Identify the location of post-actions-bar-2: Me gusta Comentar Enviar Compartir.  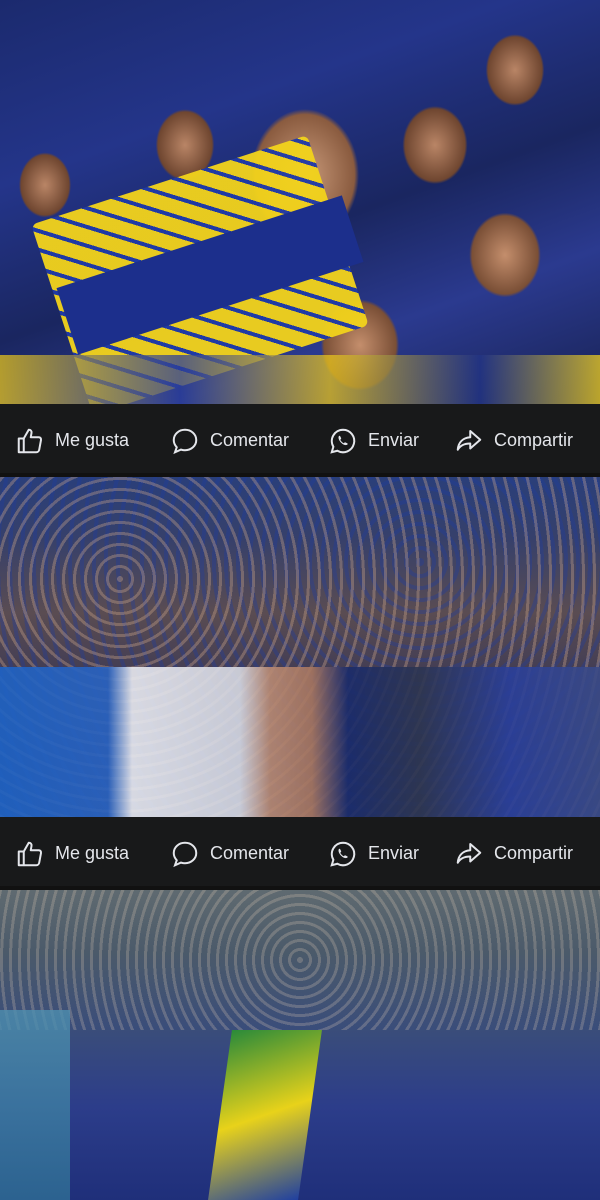
(300, 853).